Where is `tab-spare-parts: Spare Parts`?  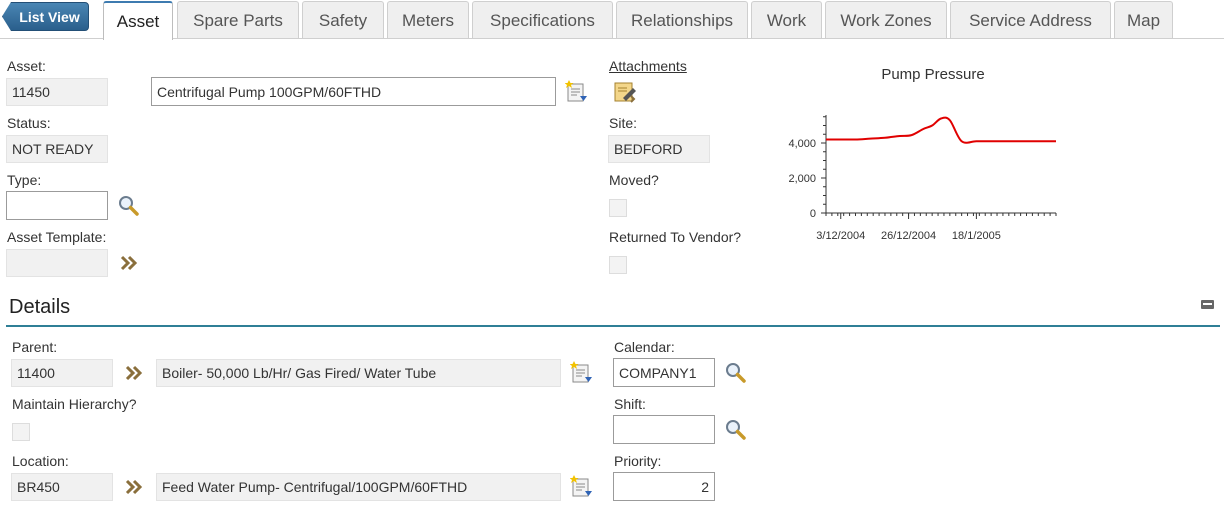
tab-spare-parts: Spare Parts is located at coordinates (238, 20).